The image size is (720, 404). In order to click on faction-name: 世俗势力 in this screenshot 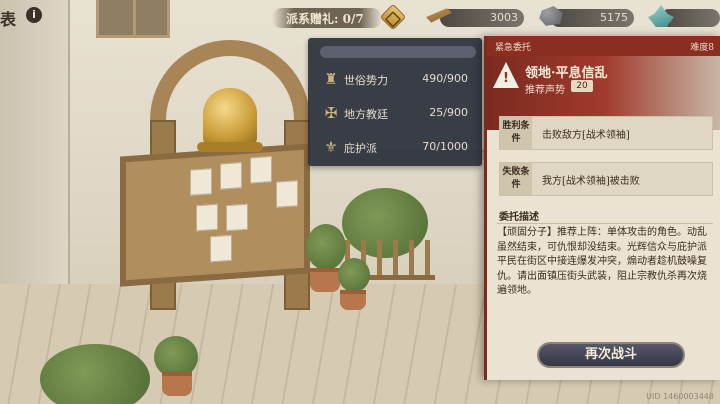, I will do `click(366, 80)`.